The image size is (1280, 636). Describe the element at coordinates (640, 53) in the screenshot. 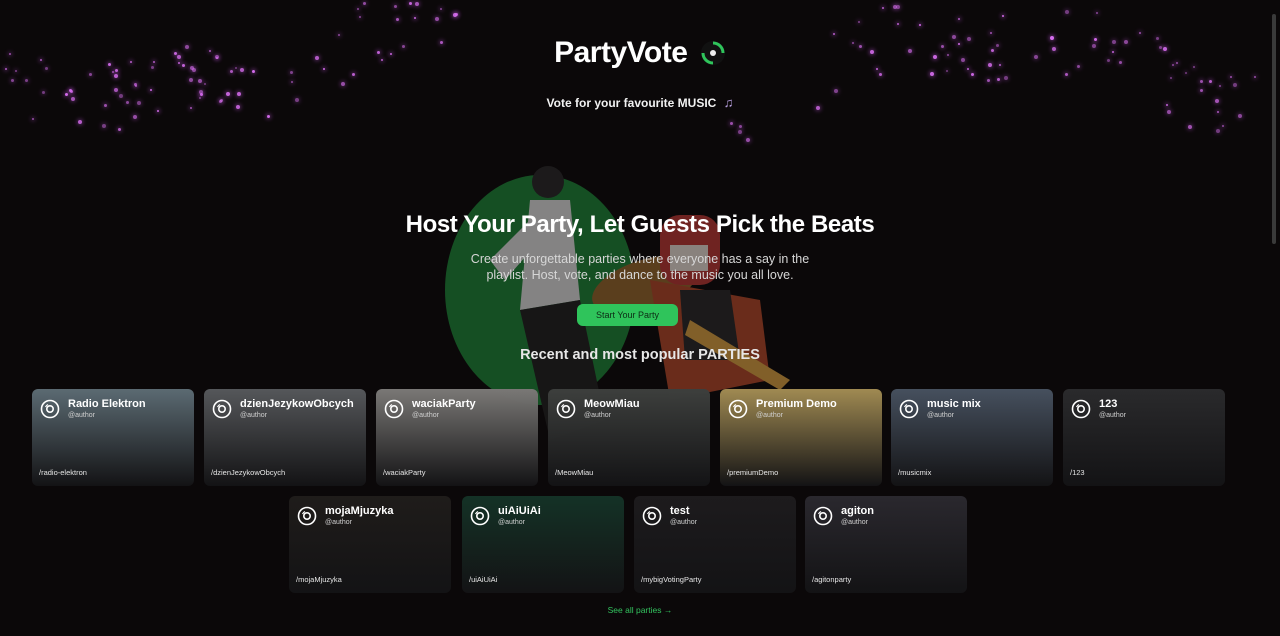

I see `brand-header: PartyVote` at that location.